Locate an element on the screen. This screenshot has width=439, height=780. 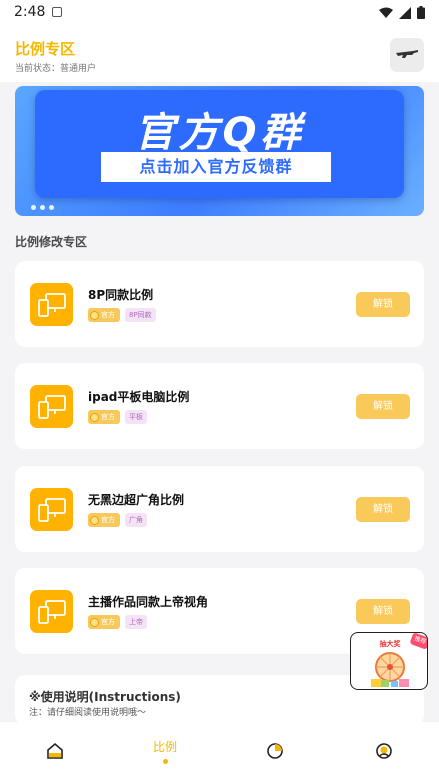
carousel-indicator is located at coordinates (42, 207).